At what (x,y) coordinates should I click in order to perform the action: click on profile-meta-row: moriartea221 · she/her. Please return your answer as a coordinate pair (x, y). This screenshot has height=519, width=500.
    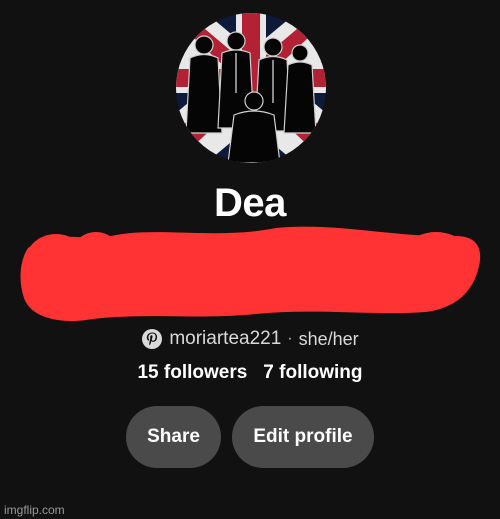
    Looking at the image, I should click on (250, 339).